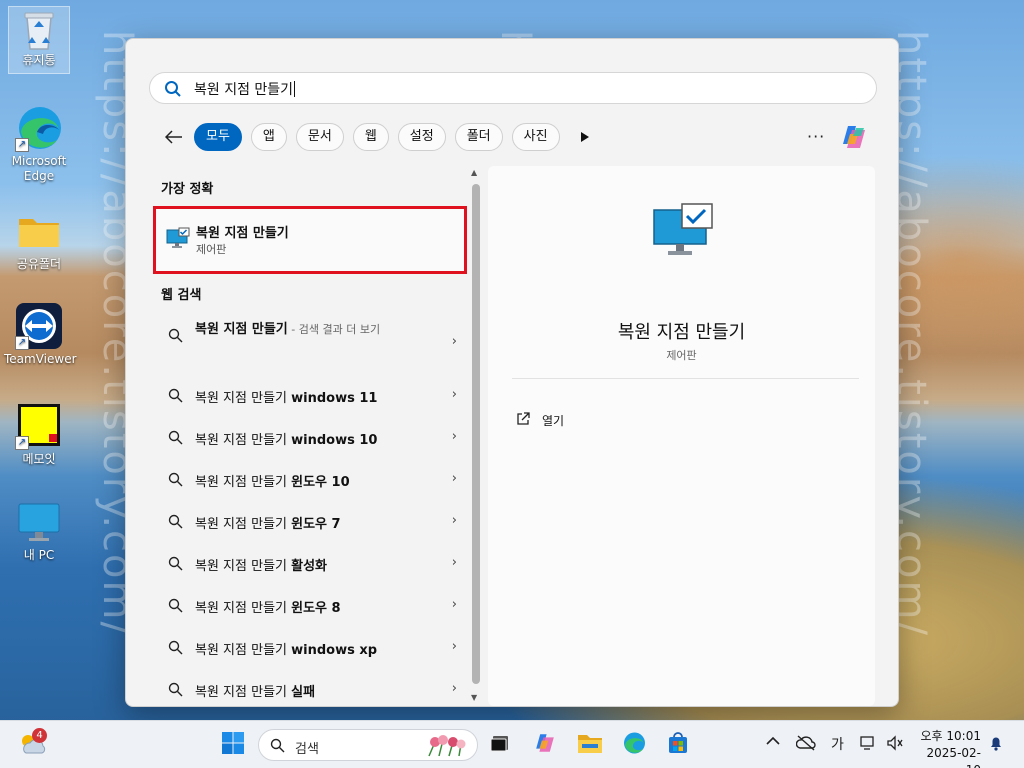 This screenshot has height=768, width=1024. What do you see at coordinates (683, 232) in the screenshot?
I see `system-restore-large-icon` at bounding box center [683, 232].